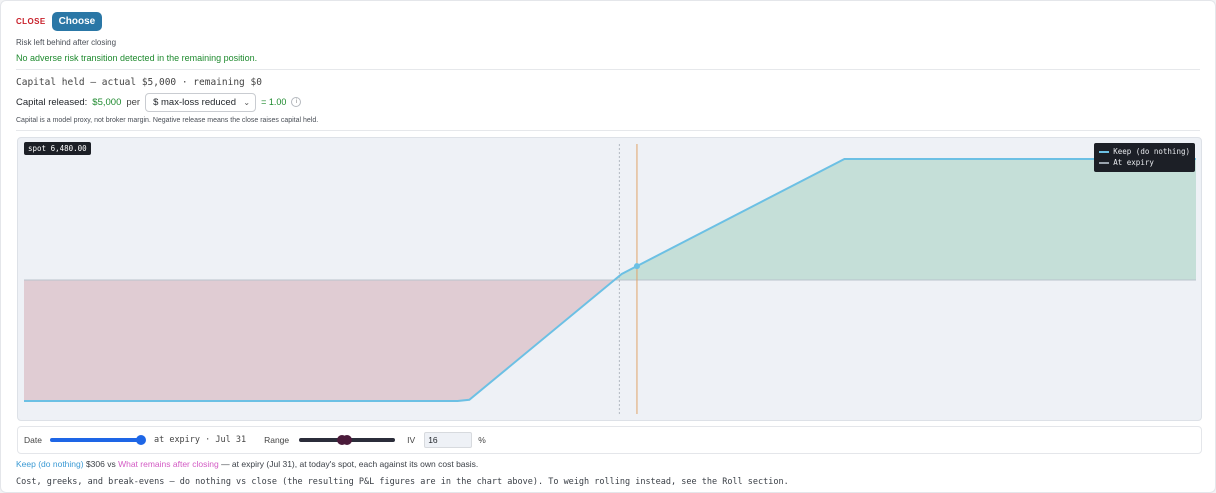 The image size is (1216, 493). What do you see at coordinates (200, 440) in the screenshot?
I see `expiry-text: at expiry · Jul 31` at bounding box center [200, 440].